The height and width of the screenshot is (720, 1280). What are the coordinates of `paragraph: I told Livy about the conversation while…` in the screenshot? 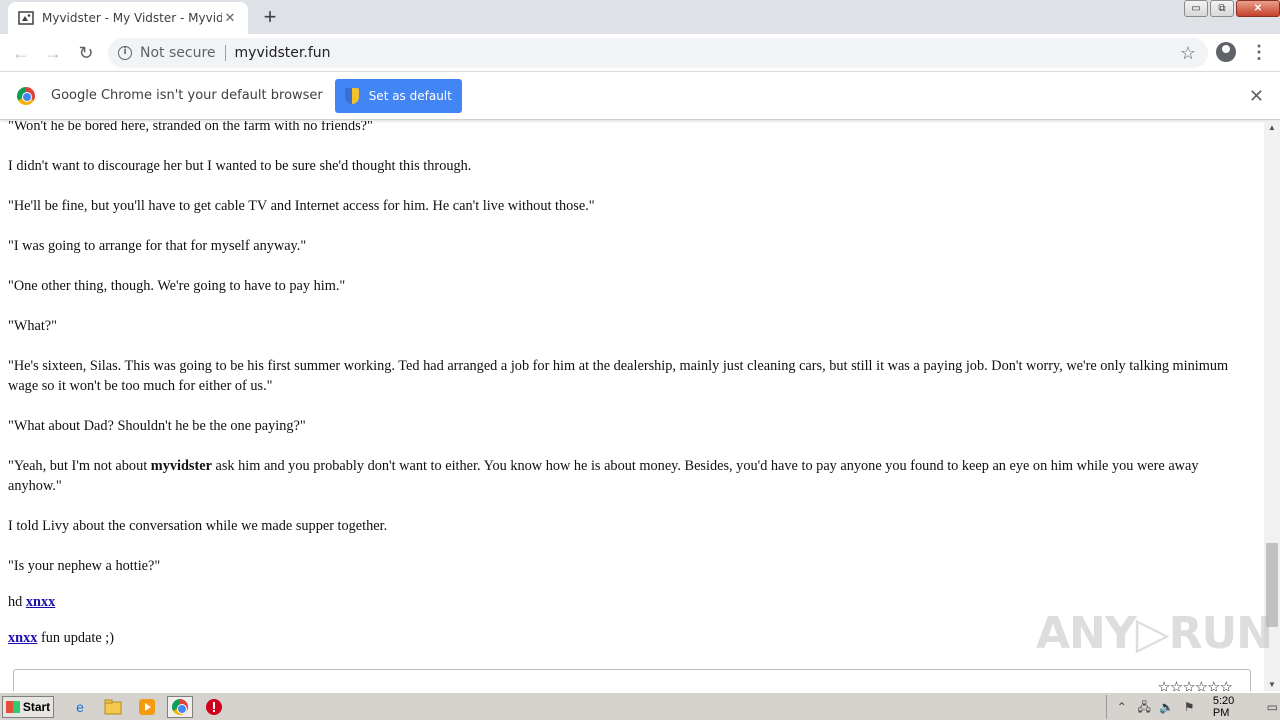 It's located at (198, 526).